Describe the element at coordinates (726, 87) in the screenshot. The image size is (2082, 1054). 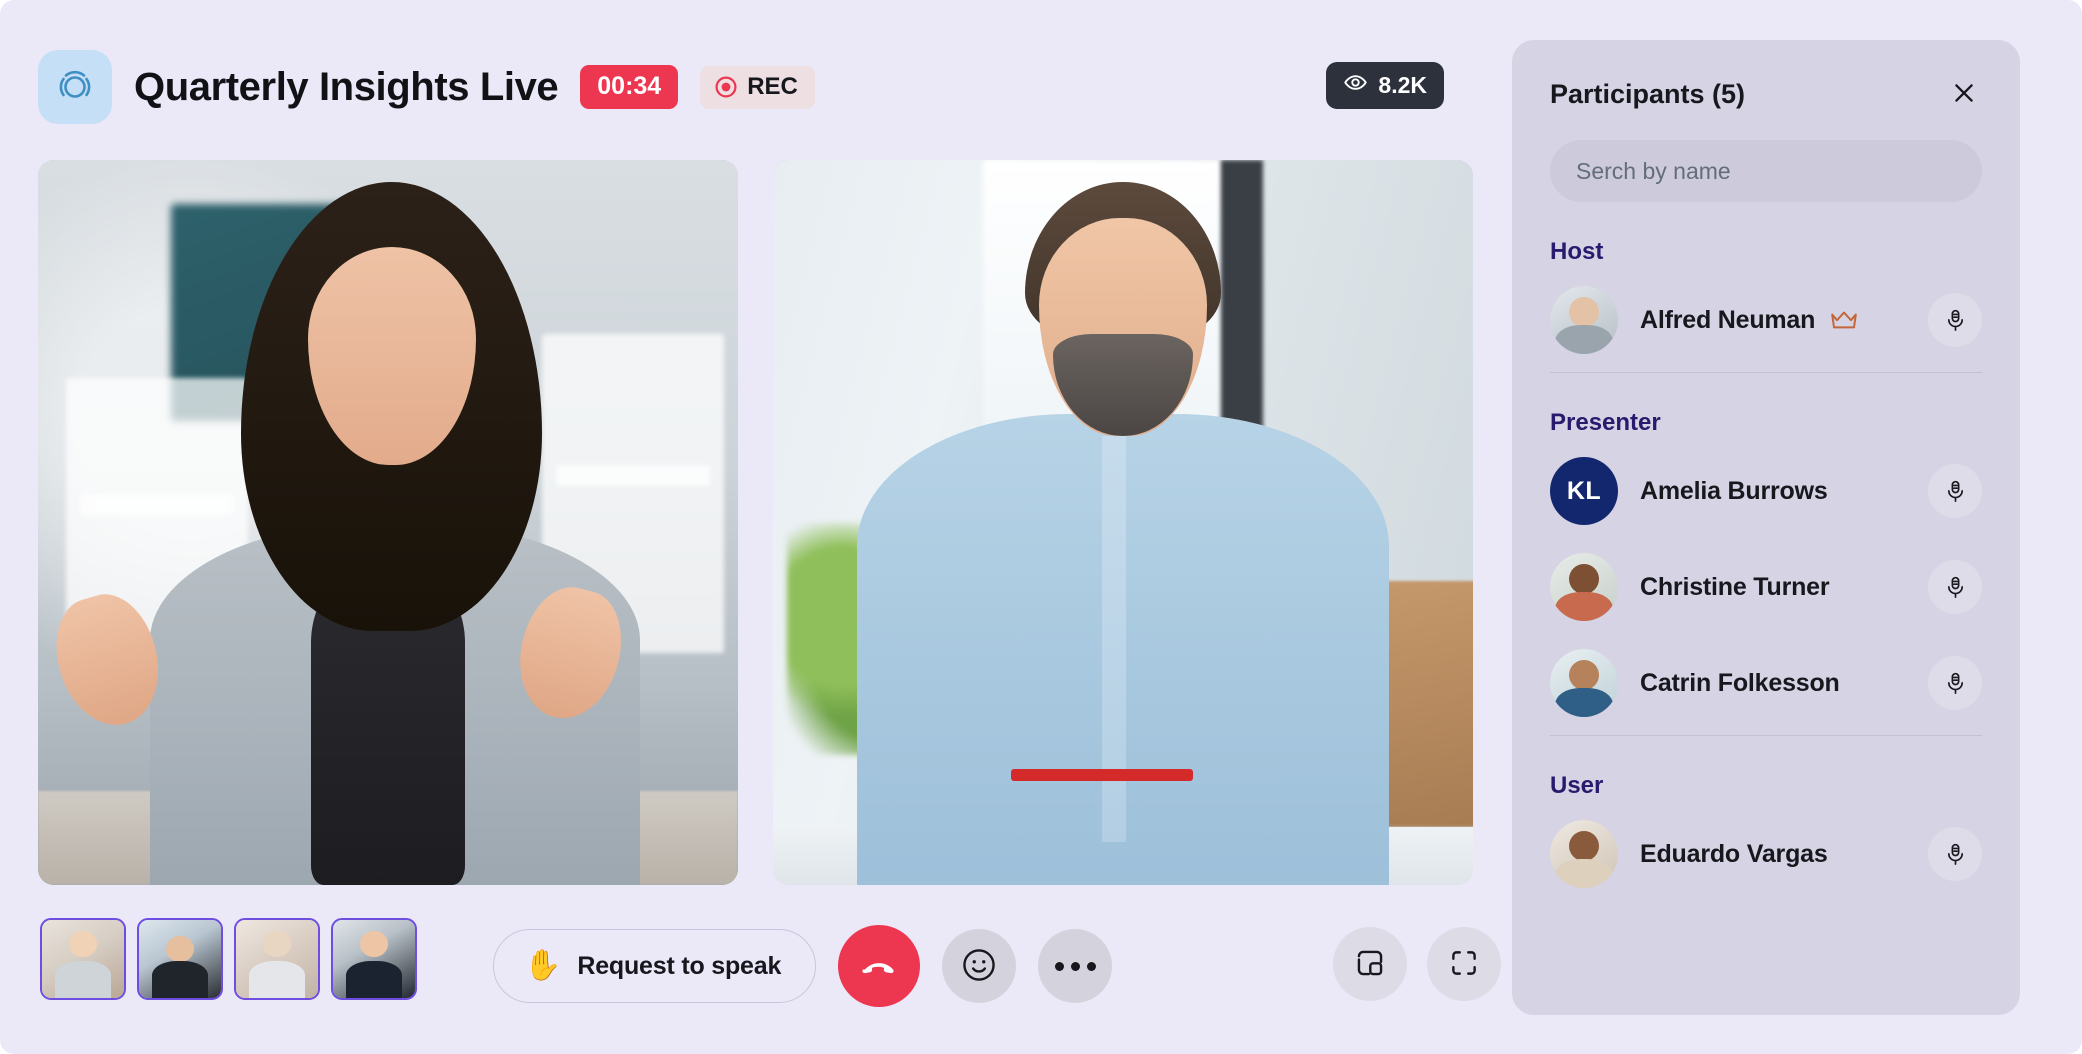
I see `record-dot-icon` at that location.